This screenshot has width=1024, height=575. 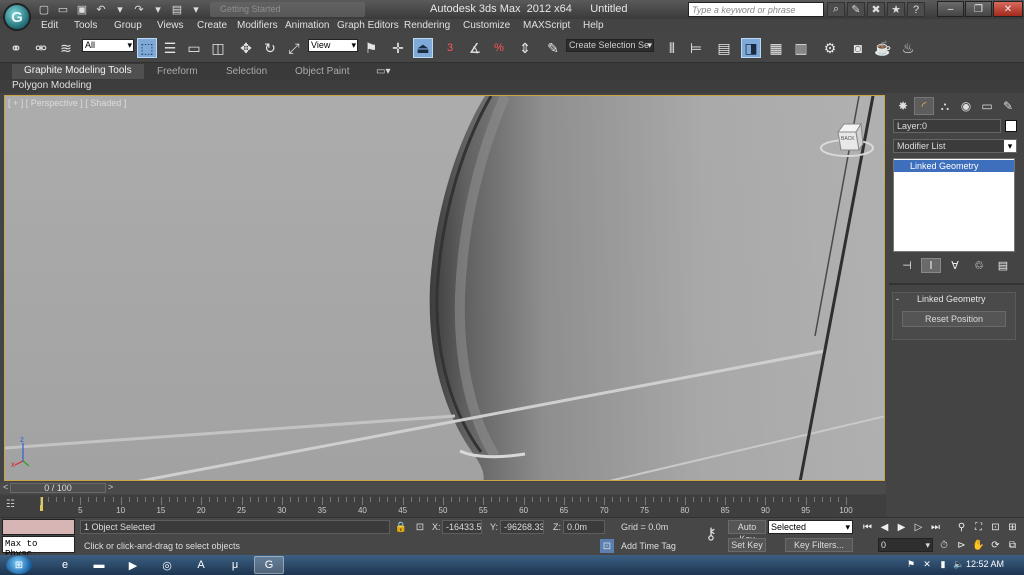 I want to click on spinner-snap-icon: ⇕, so click(x=525, y=48).